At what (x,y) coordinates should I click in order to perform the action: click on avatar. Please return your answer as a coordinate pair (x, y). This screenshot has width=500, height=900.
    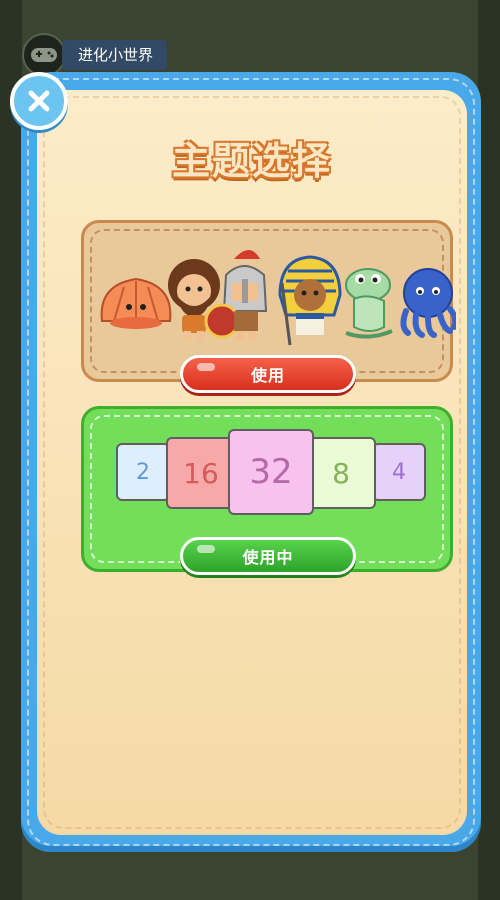
    Looking at the image, I should click on (44, 55).